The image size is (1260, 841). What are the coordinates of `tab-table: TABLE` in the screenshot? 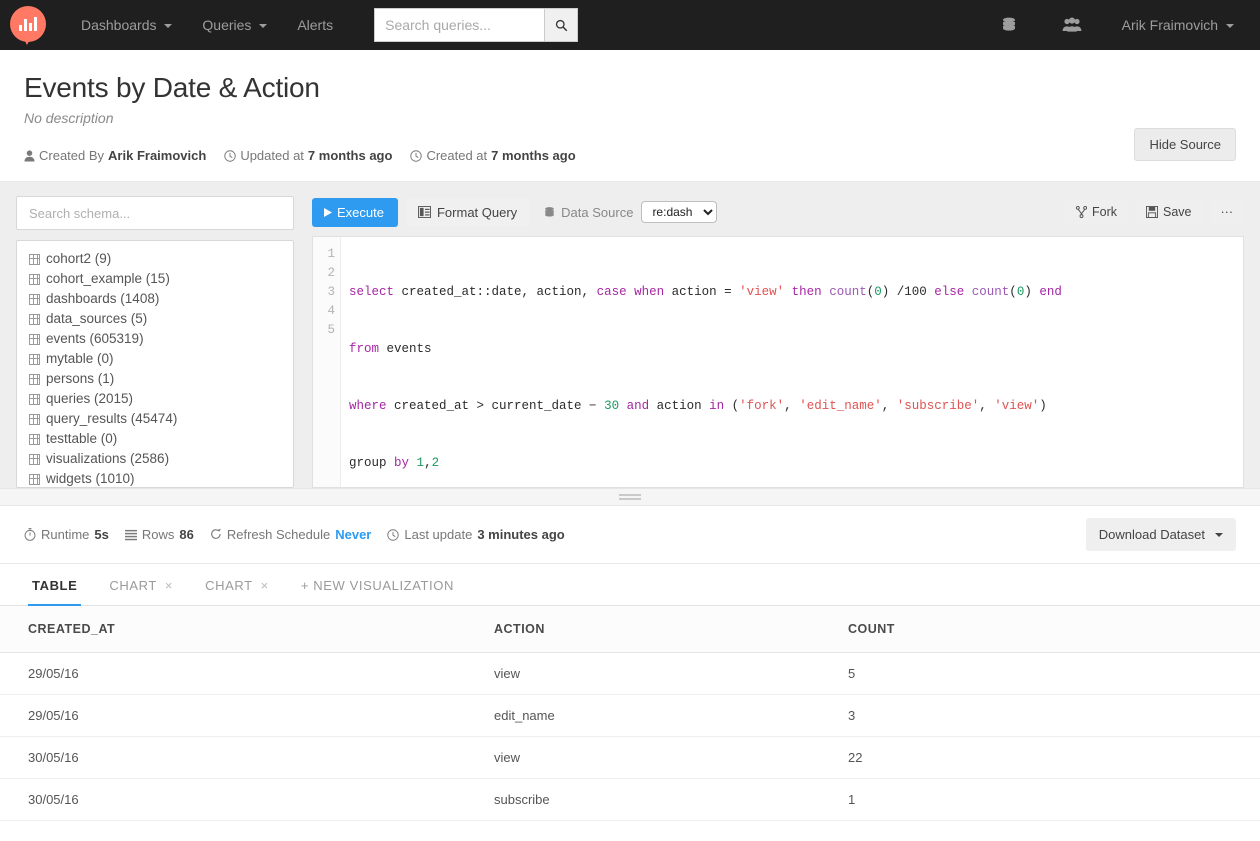 It's located at (54, 592).